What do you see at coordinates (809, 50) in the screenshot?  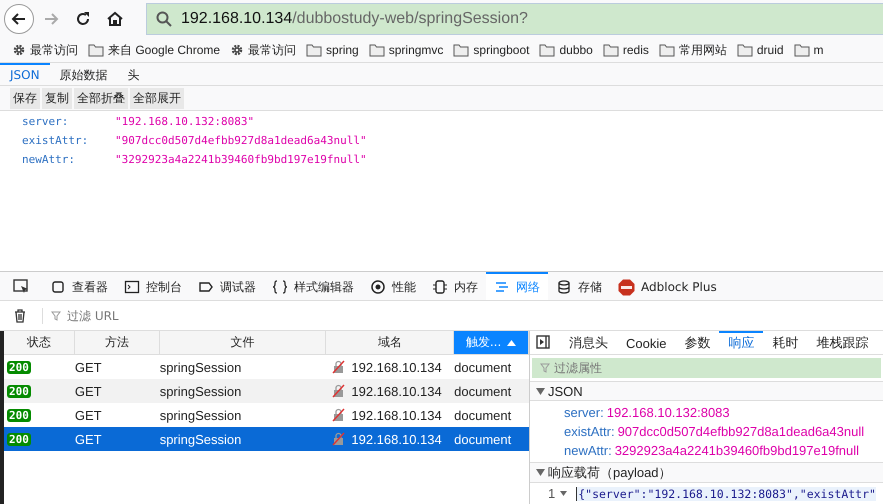 I see `bookmark: m` at bounding box center [809, 50].